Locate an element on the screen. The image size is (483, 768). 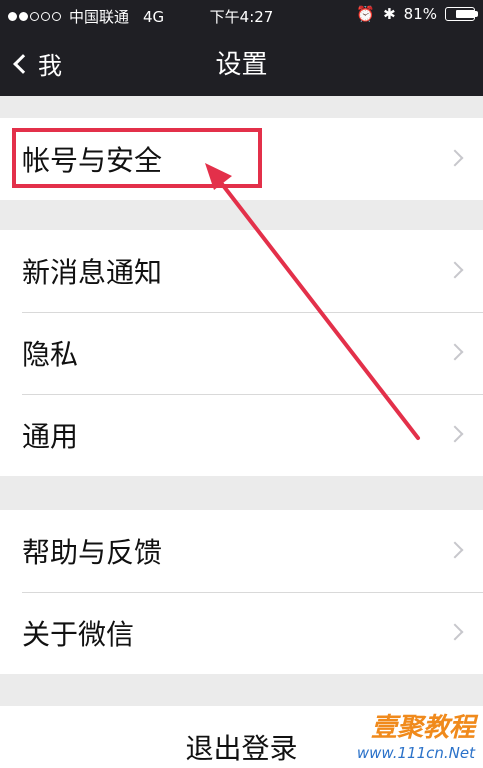
battery-fill is located at coordinates (465, 14).